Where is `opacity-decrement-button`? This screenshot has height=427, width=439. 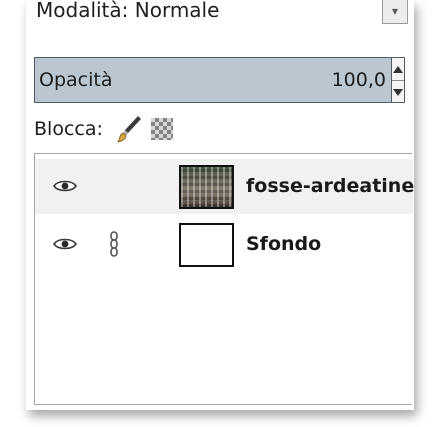 opacity-decrement-button is located at coordinates (398, 91).